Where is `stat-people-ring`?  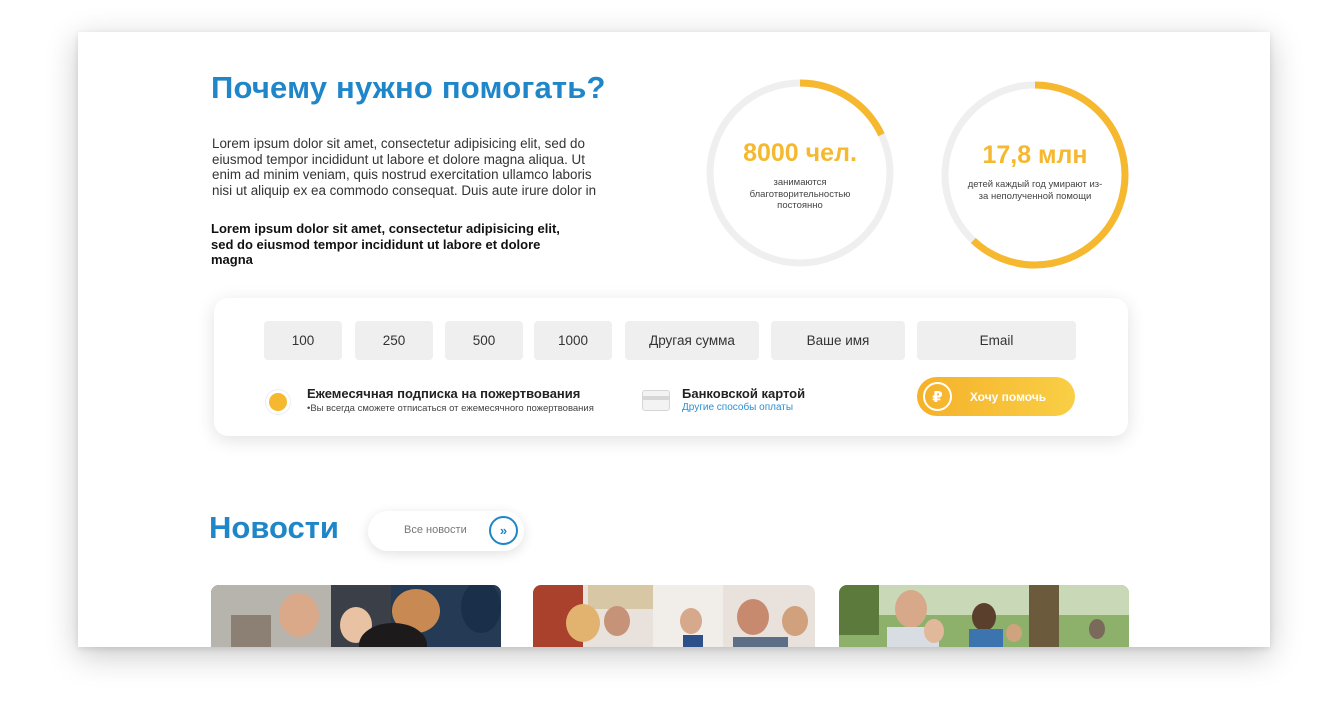
stat-people-ring is located at coordinates (800, 173).